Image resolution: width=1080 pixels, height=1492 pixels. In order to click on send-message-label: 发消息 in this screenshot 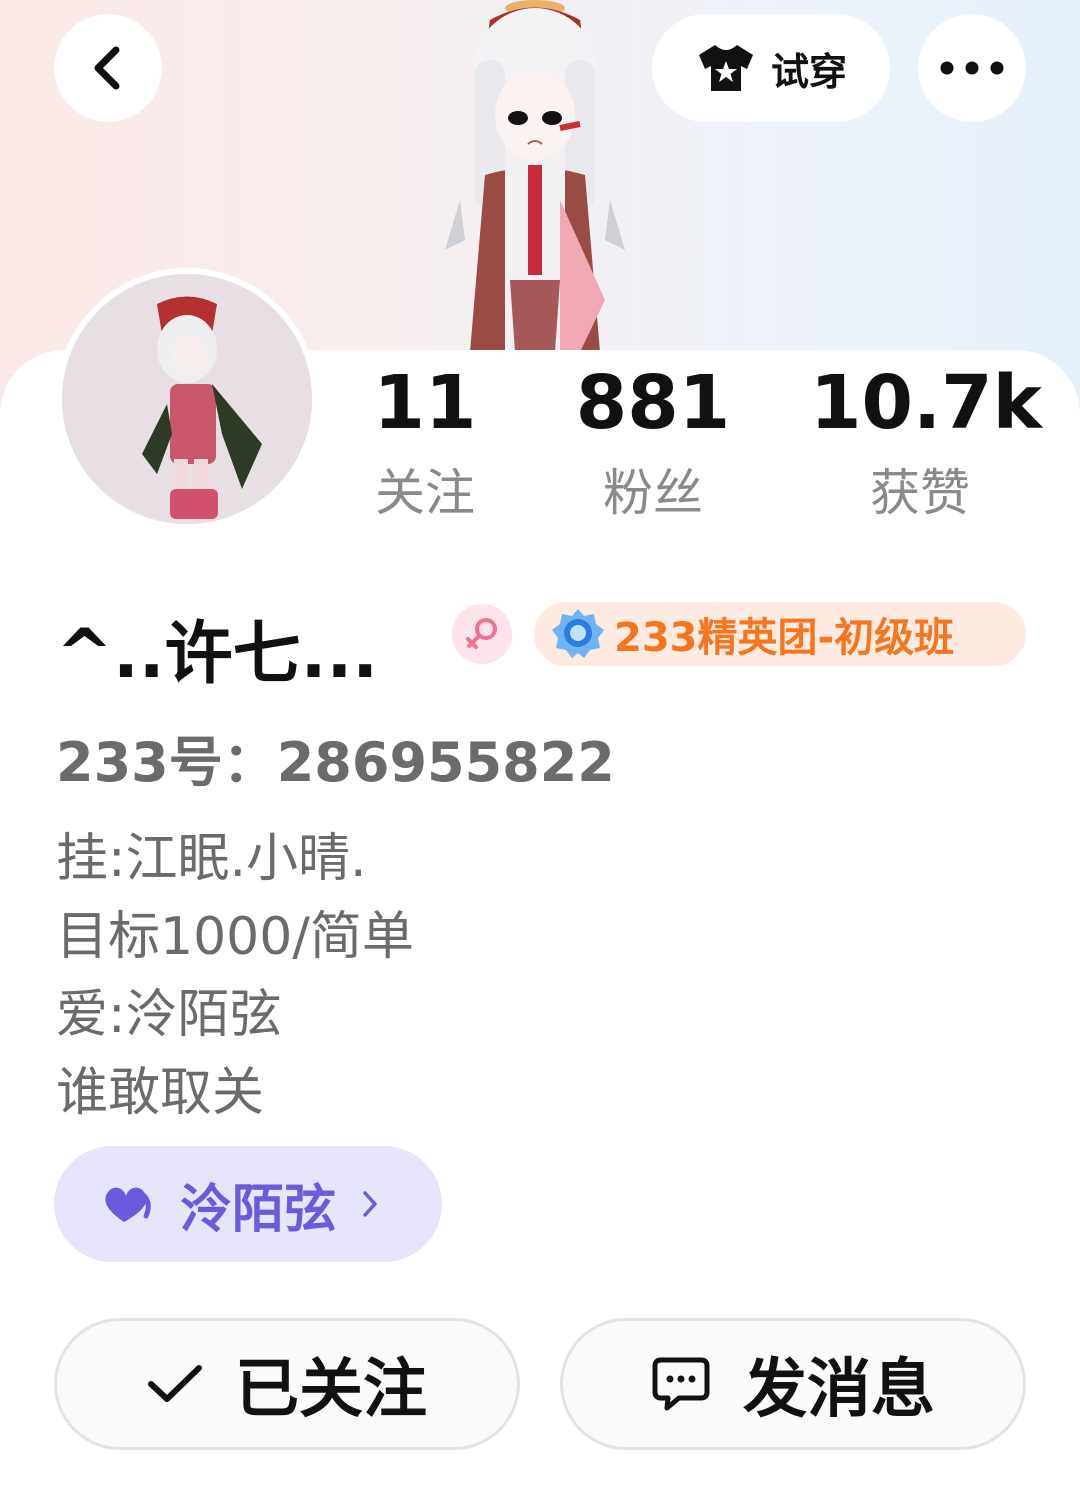, I will do `click(839, 1390)`.